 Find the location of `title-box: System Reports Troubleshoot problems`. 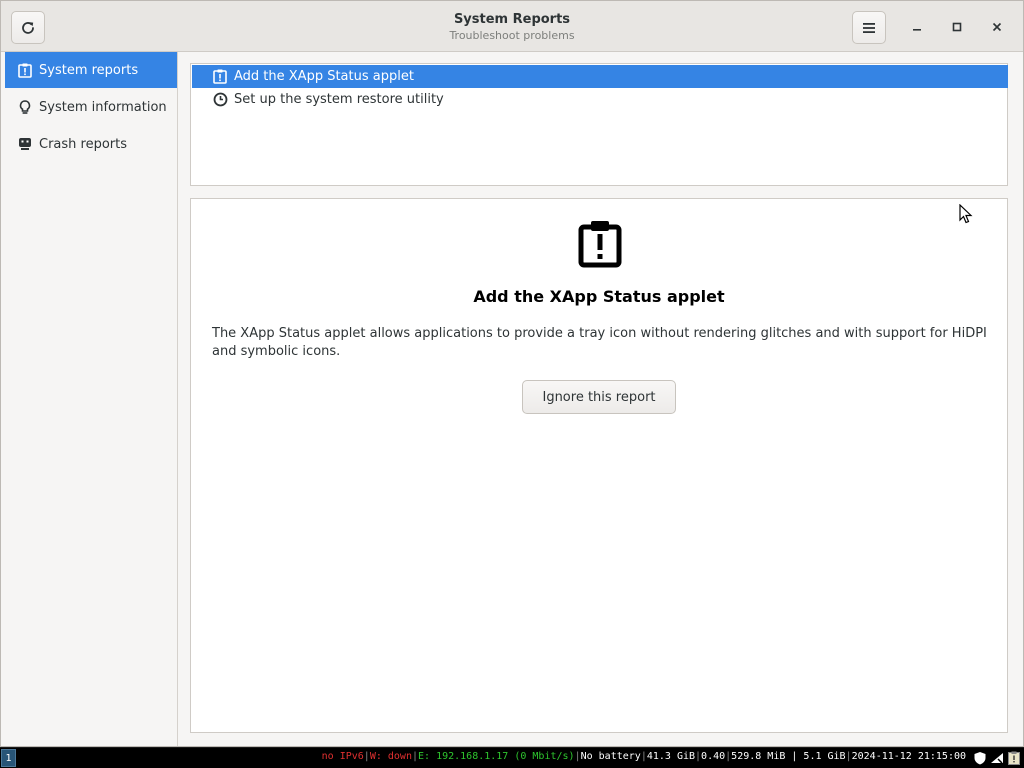

title-box: System Reports Troubleshoot problems is located at coordinates (512, 27).